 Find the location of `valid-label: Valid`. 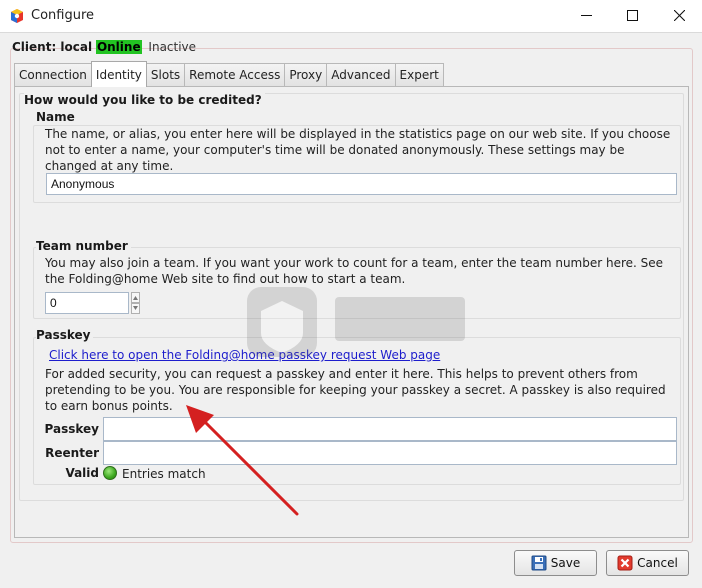

valid-label: Valid is located at coordinates (82, 473).